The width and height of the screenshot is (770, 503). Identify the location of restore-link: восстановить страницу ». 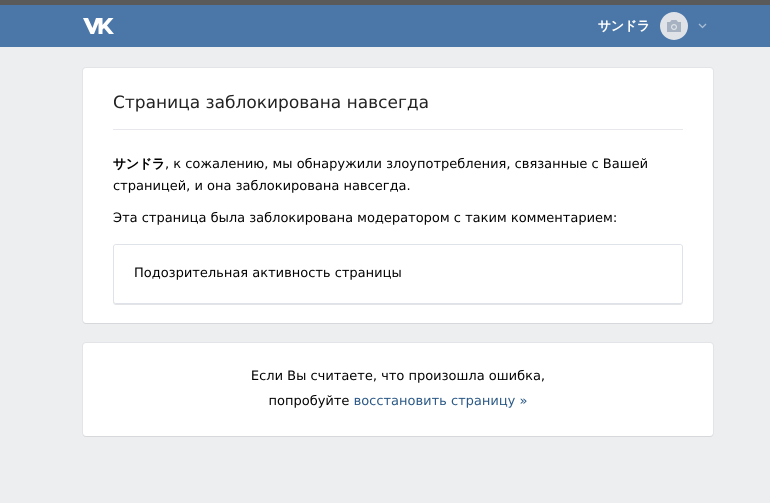
(441, 401).